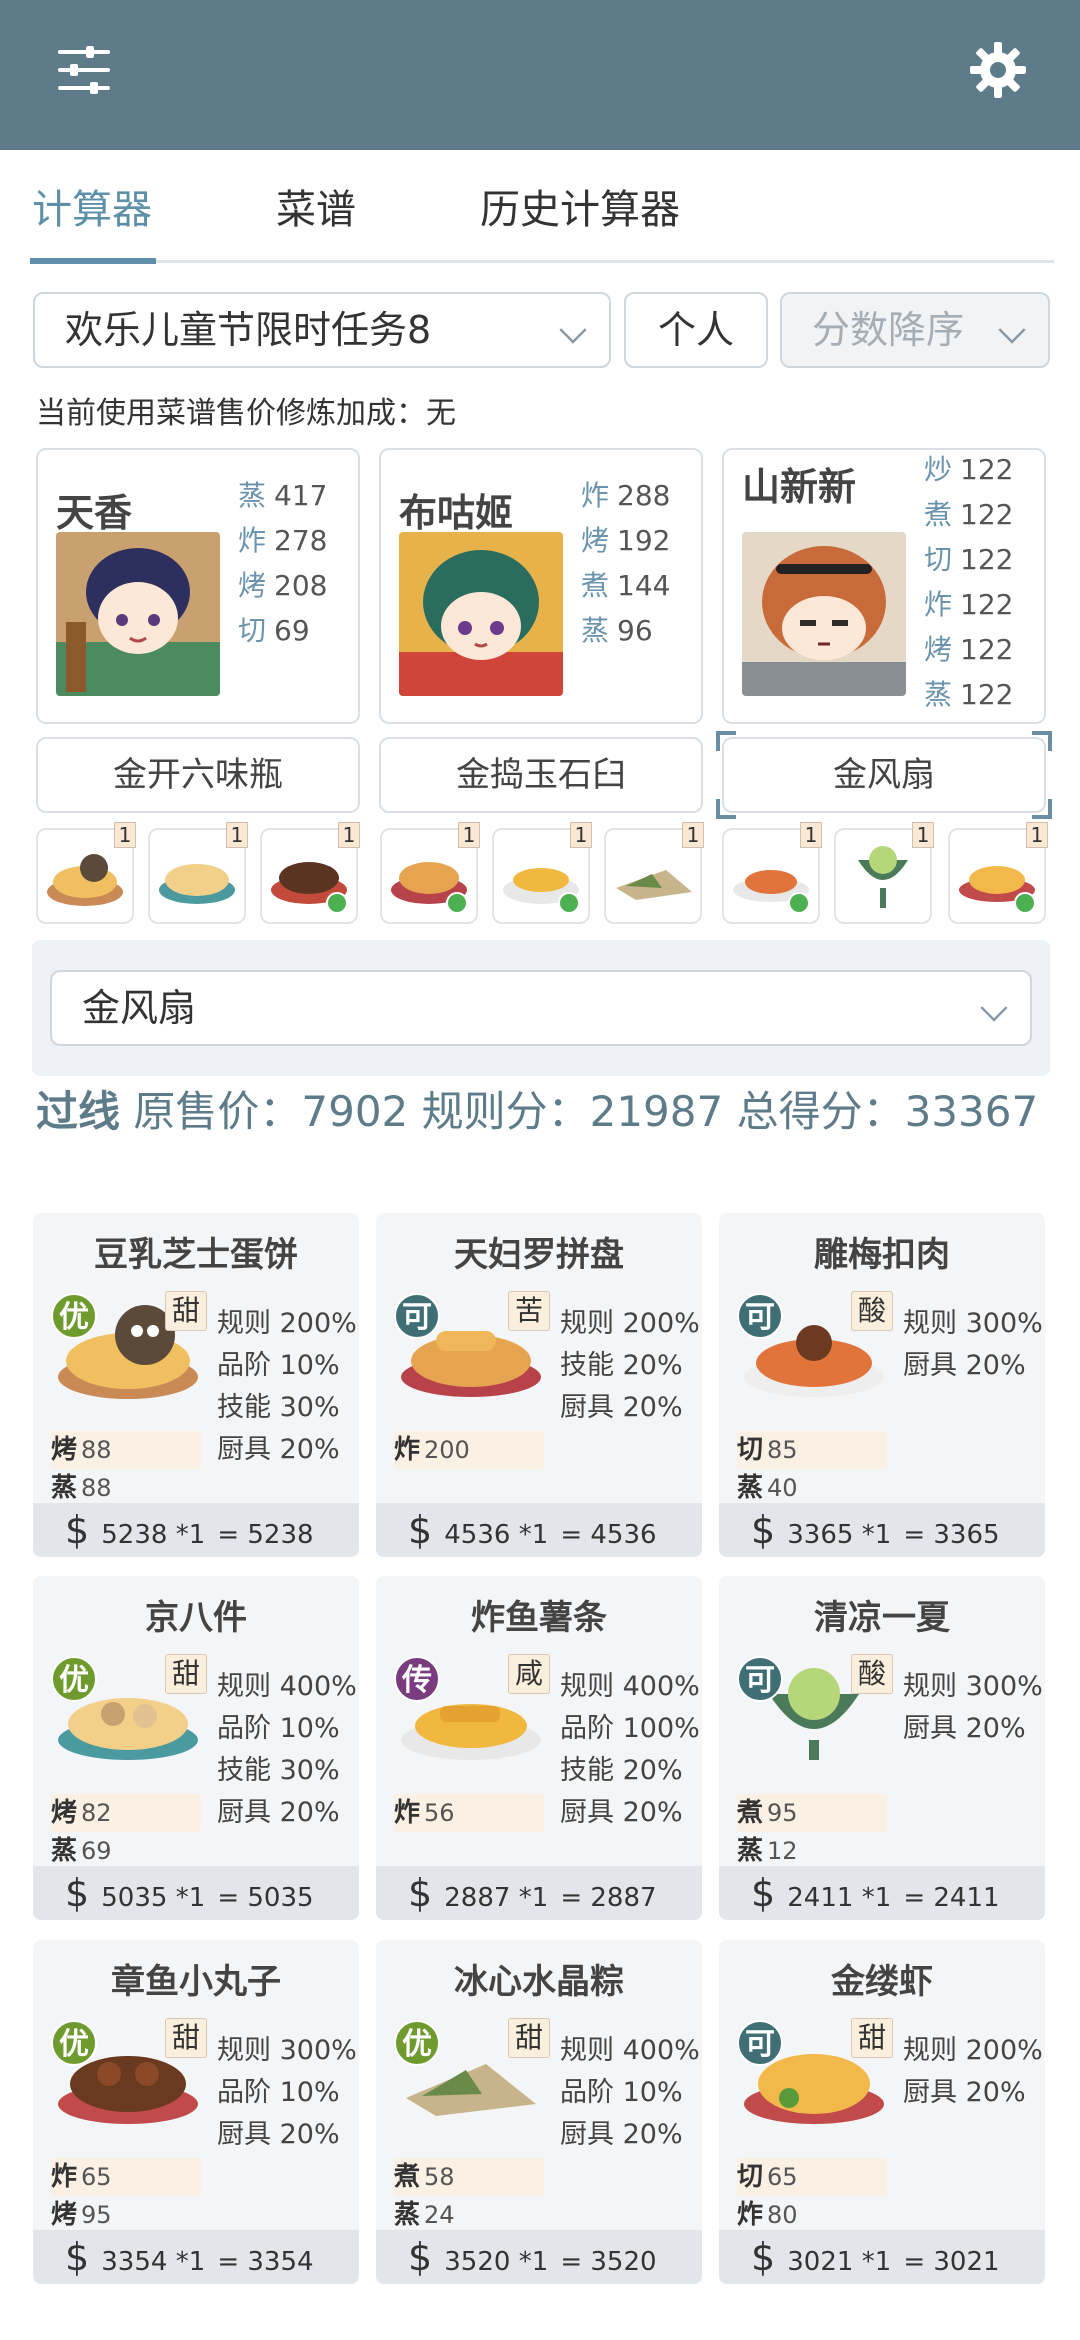 This screenshot has width=1080, height=2340. Describe the element at coordinates (812, 1830) in the screenshot. I see `skill-requirements: 煮 95 蒸 12` at that location.